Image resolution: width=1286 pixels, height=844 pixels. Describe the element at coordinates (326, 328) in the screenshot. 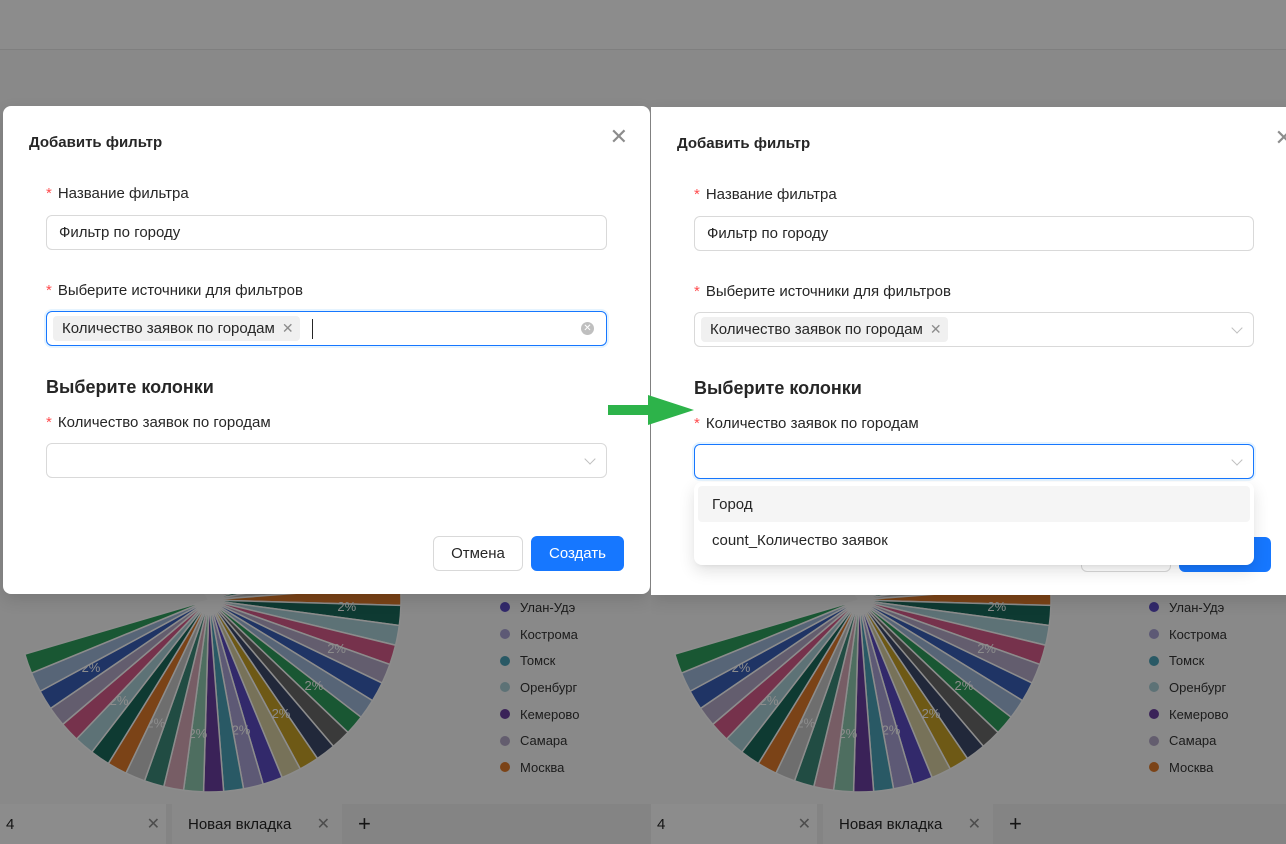

I see `sources-select: Количество заявок по городам ✕ ✕` at that location.